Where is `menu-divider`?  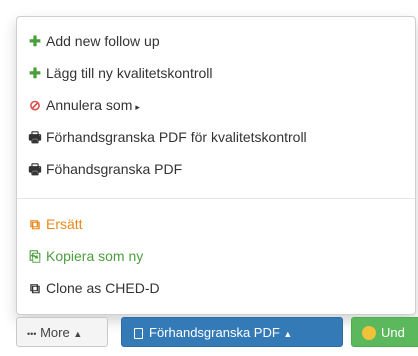
menu-divider is located at coordinates (216, 198).